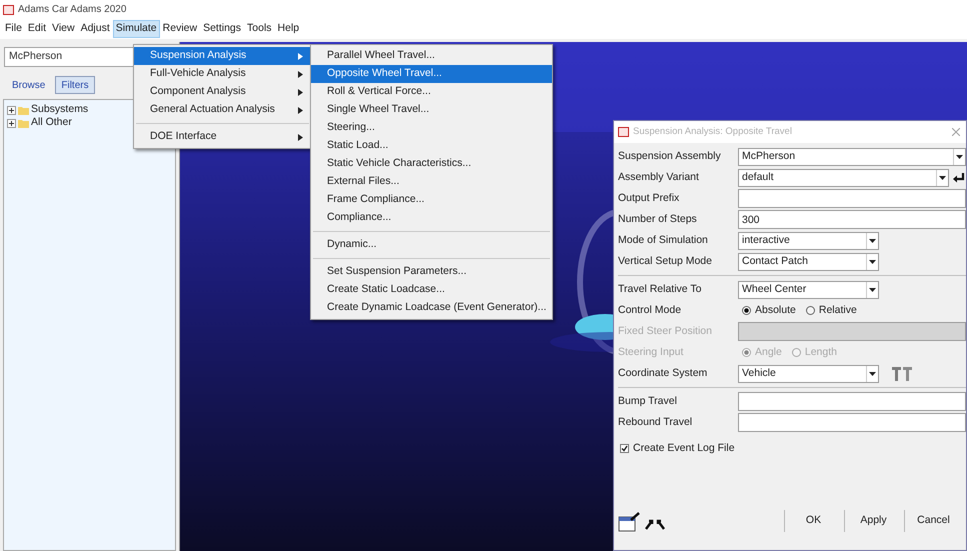 The image size is (967, 551). What do you see at coordinates (956, 132) in the screenshot?
I see `close-icon` at bounding box center [956, 132].